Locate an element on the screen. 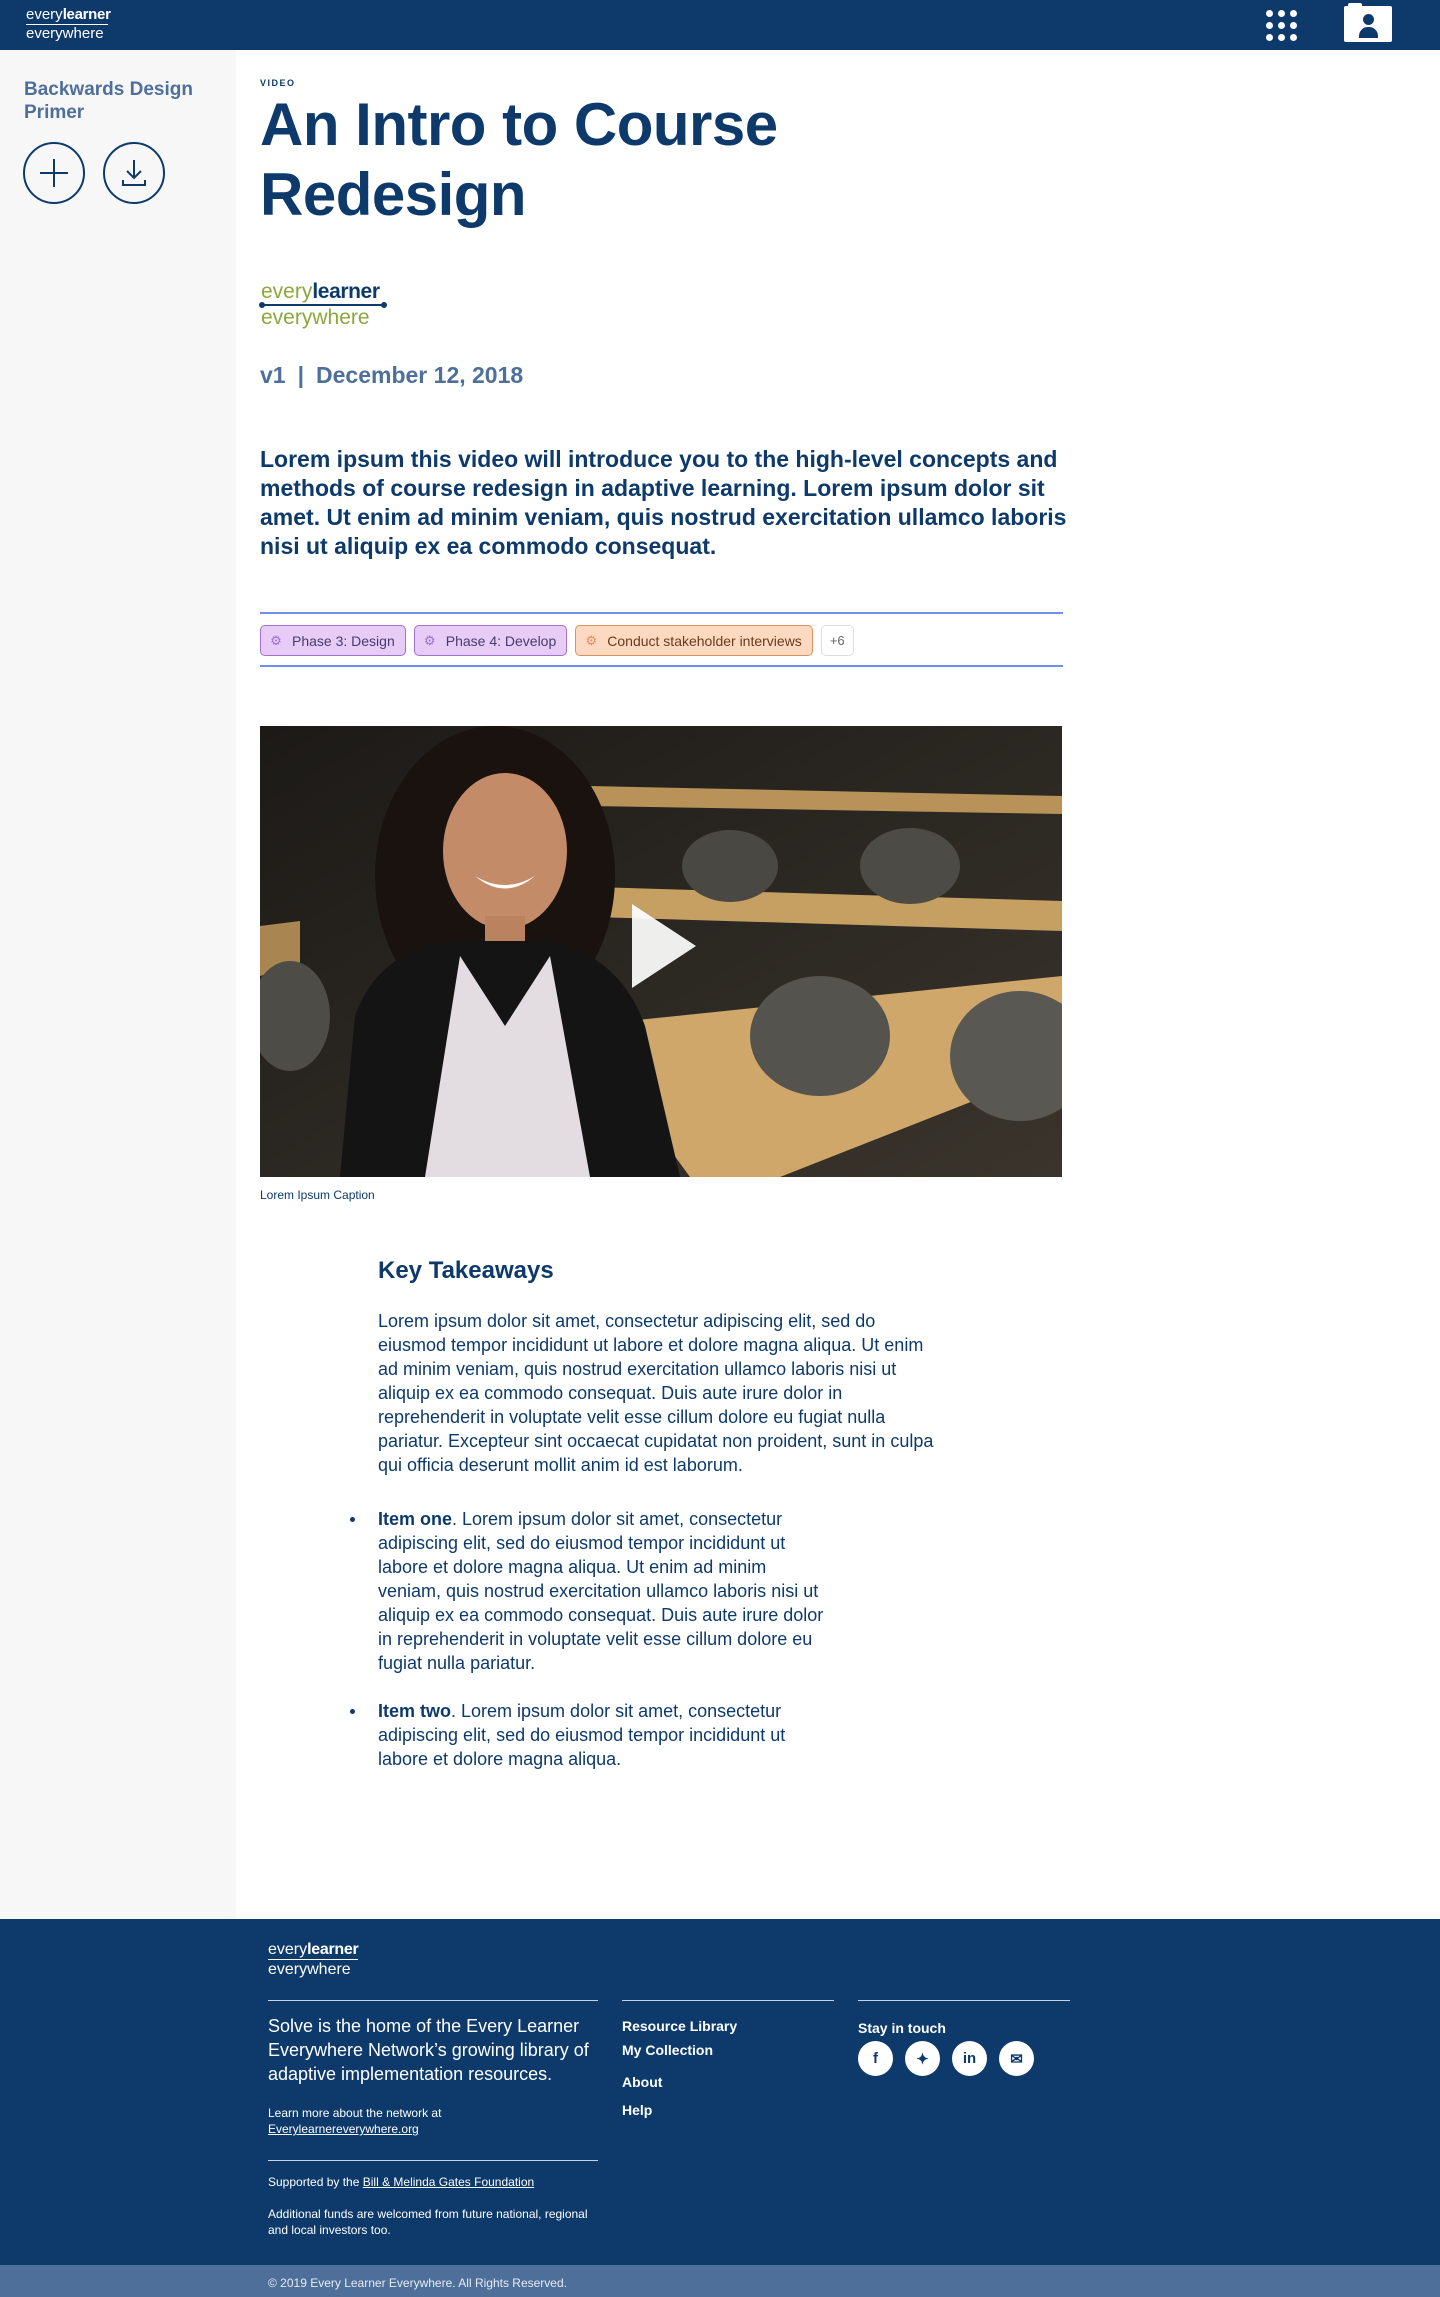  twitter-icon: ✦ is located at coordinates (922, 2058).